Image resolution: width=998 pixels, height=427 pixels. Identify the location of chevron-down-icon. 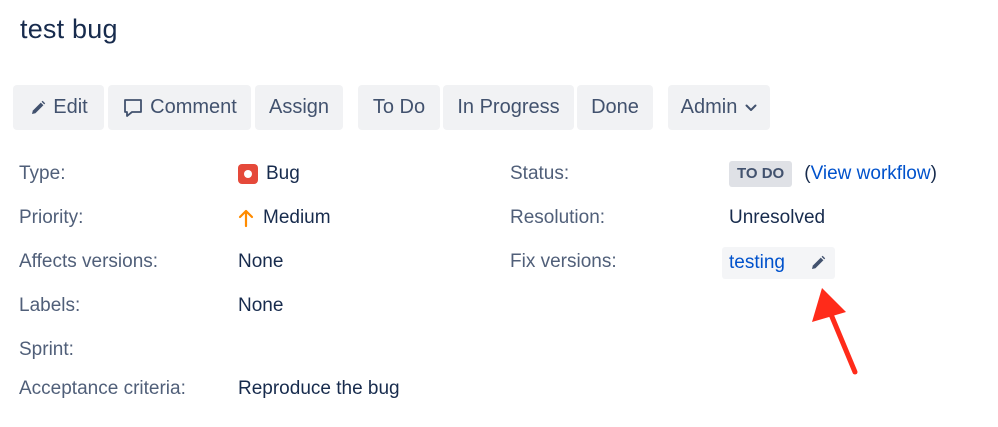
(751, 108).